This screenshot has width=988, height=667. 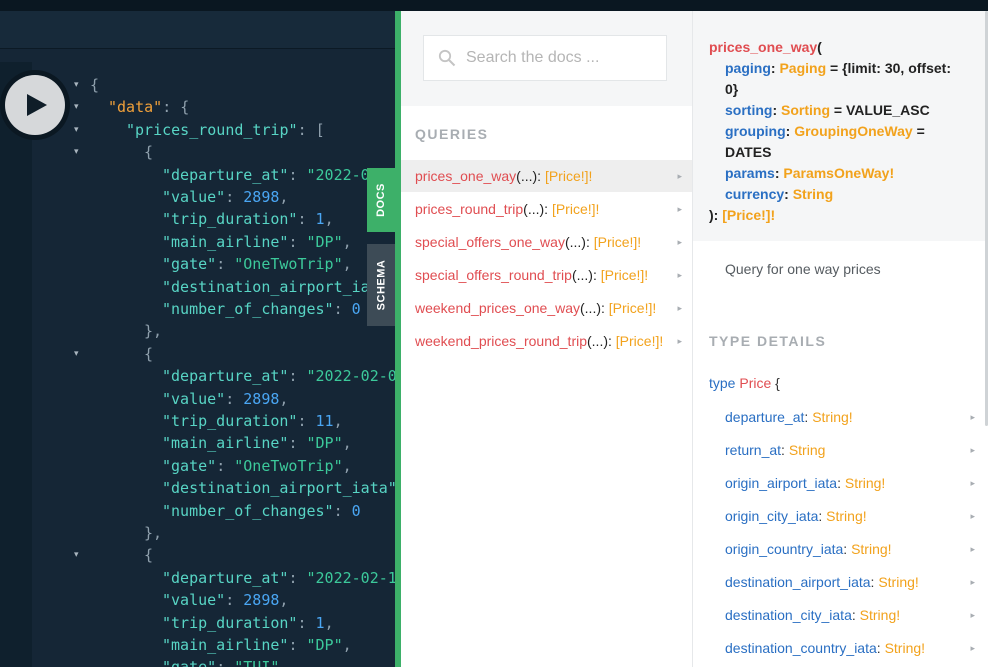 What do you see at coordinates (279, 488) in the screenshot?
I see `result-line: "destination_airport_iata"` at bounding box center [279, 488].